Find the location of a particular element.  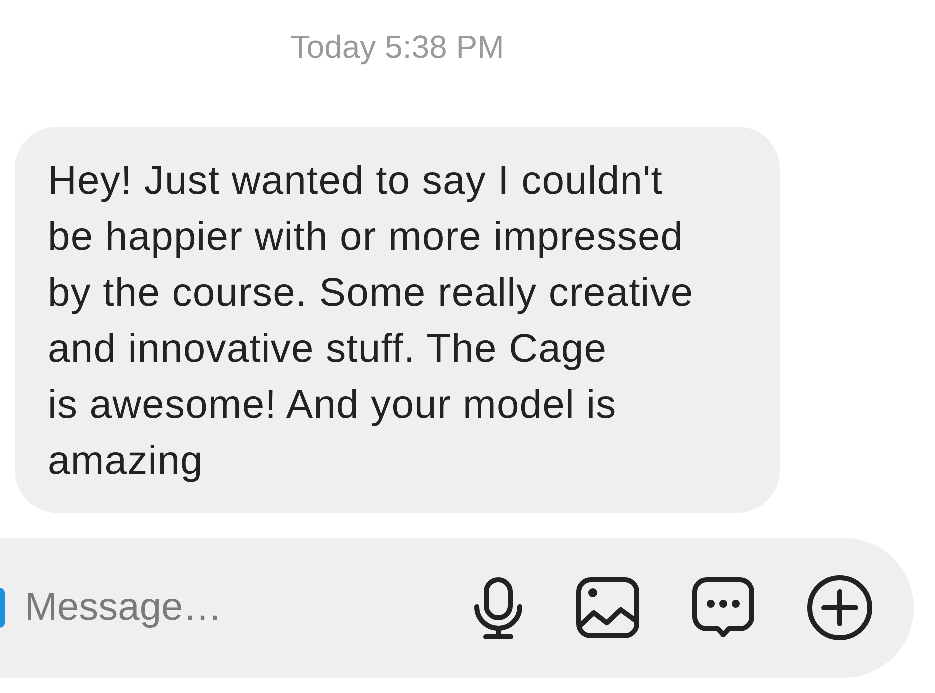

message-timestamp: Today 5:38 PM is located at coordinates (397, 47).